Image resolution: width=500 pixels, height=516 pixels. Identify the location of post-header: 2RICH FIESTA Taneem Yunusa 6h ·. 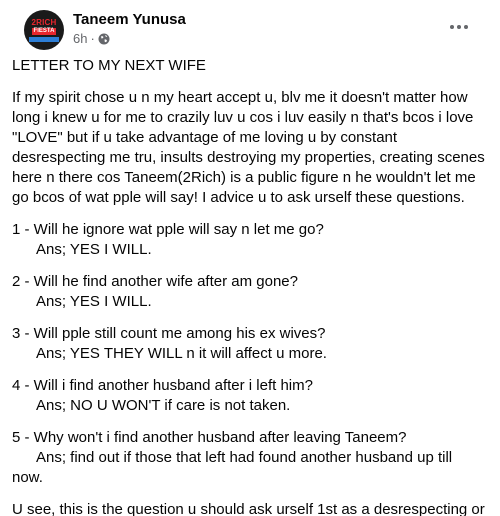
(250, 28).